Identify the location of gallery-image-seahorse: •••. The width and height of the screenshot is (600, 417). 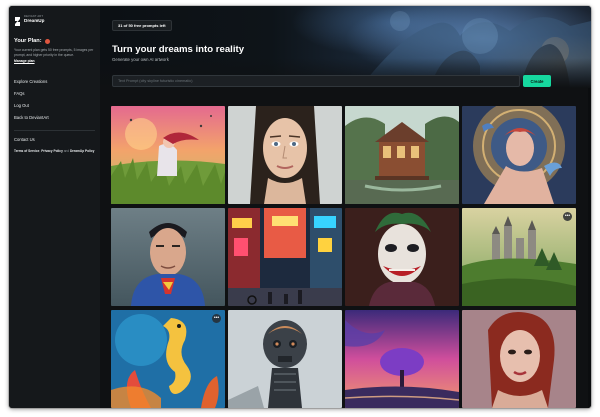
(168, 359).